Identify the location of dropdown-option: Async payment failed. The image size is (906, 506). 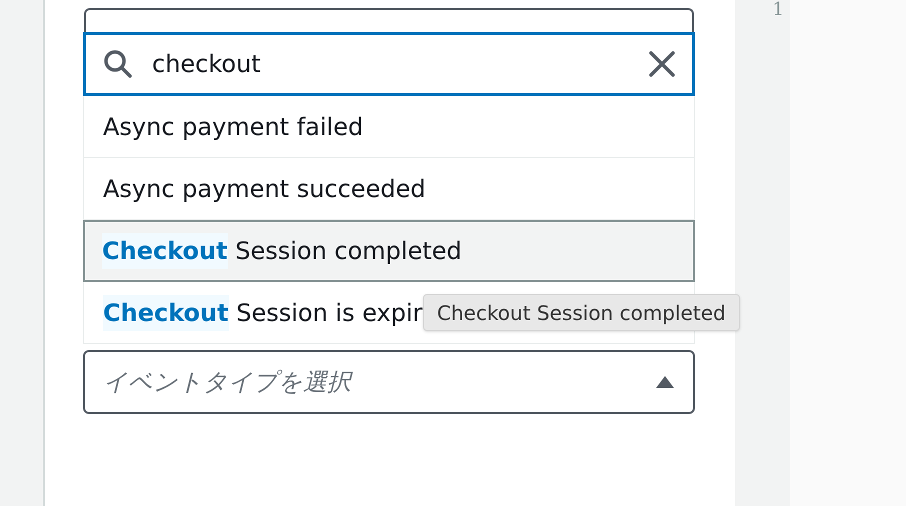
(389, 127).